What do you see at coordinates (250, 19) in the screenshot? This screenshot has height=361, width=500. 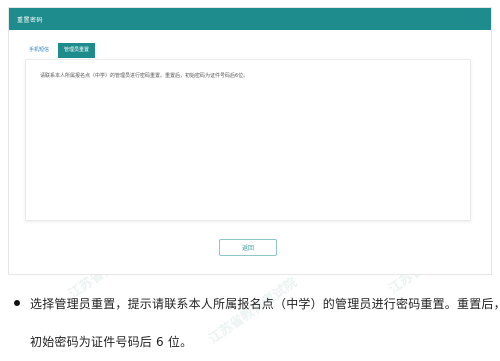 I see `dialog-header: 重置密码` at bounding box center [250, 19].